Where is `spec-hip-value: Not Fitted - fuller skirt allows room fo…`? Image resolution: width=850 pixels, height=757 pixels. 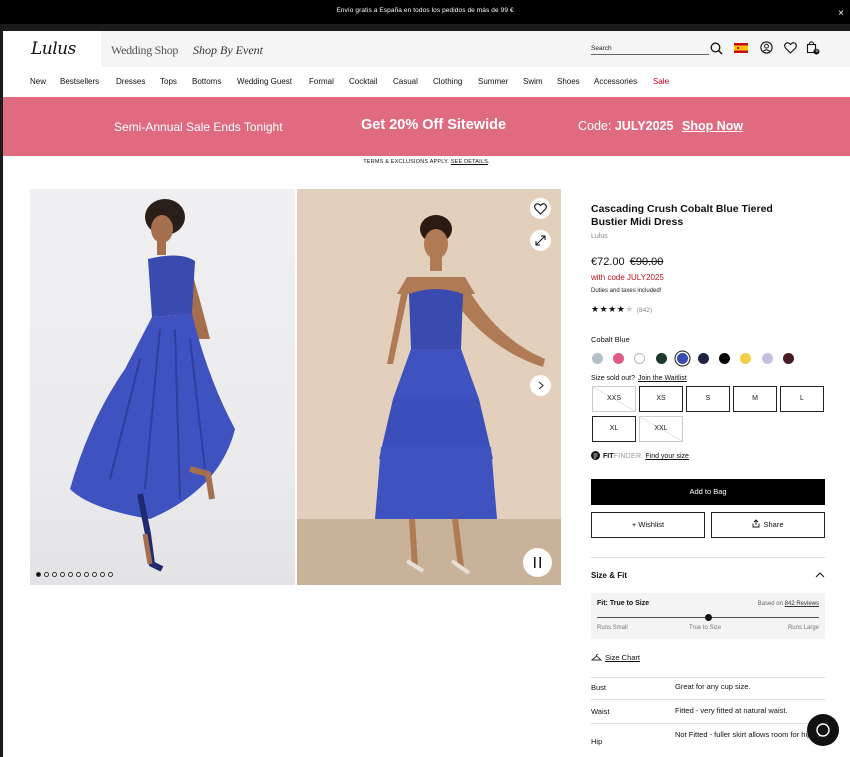
spec-hip-value: Not Fitted - fuller skirt allows room fo… is located at coordinates (746, 734).